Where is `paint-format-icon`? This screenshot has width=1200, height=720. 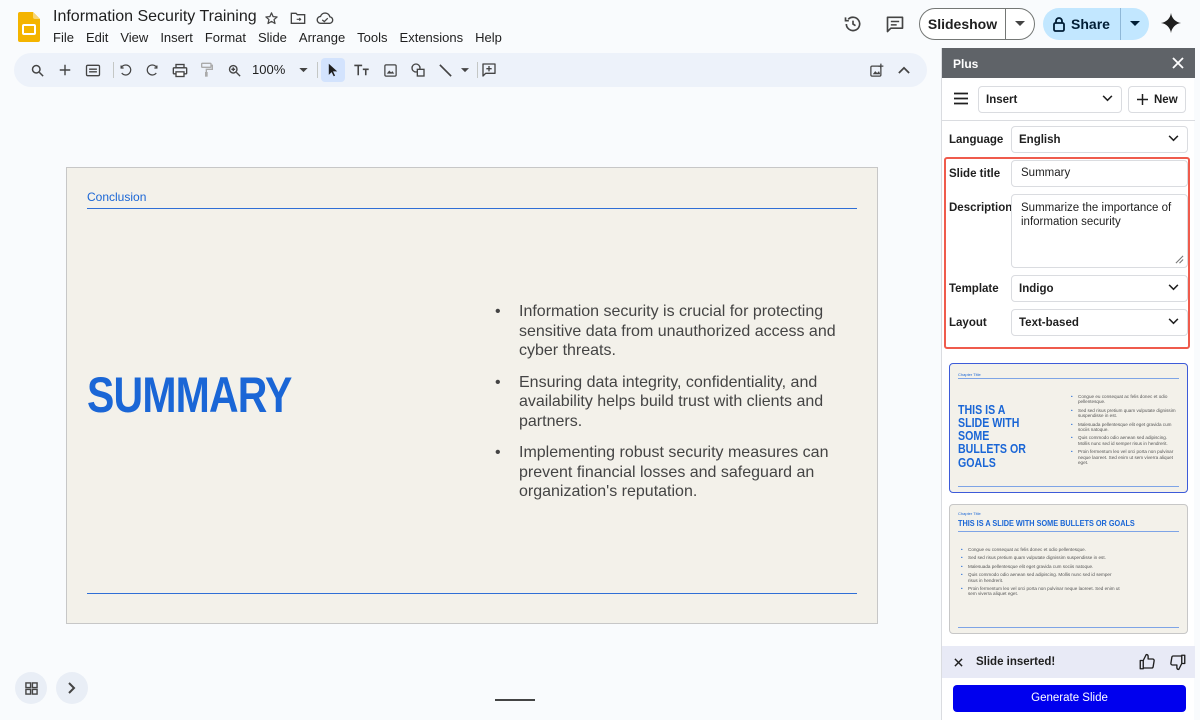 paint-format-icon is located at coordinates (207, 70).